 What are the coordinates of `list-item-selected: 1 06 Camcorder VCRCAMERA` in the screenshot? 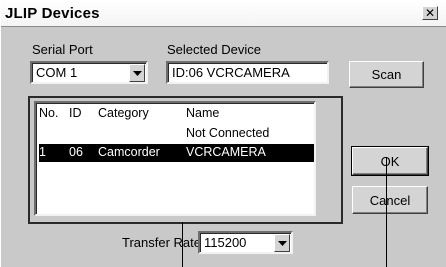 It's located at (176, 153).